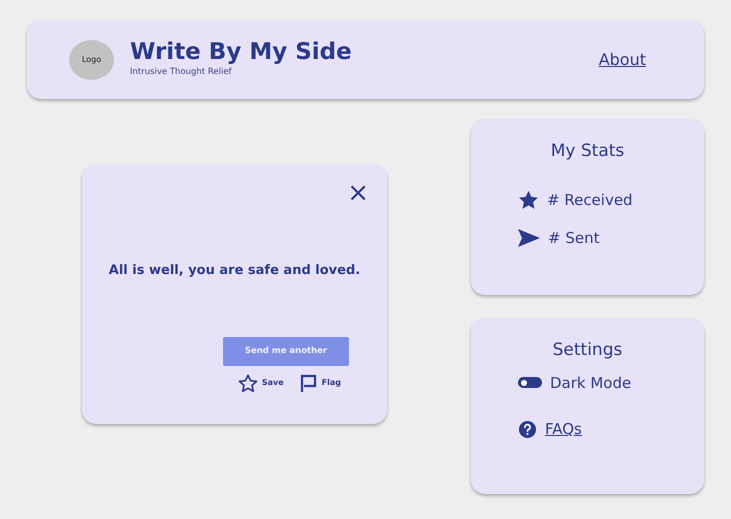 This screenshot has width=731, height=519. I want to click on flag-button: Flag, so click(320, 383).